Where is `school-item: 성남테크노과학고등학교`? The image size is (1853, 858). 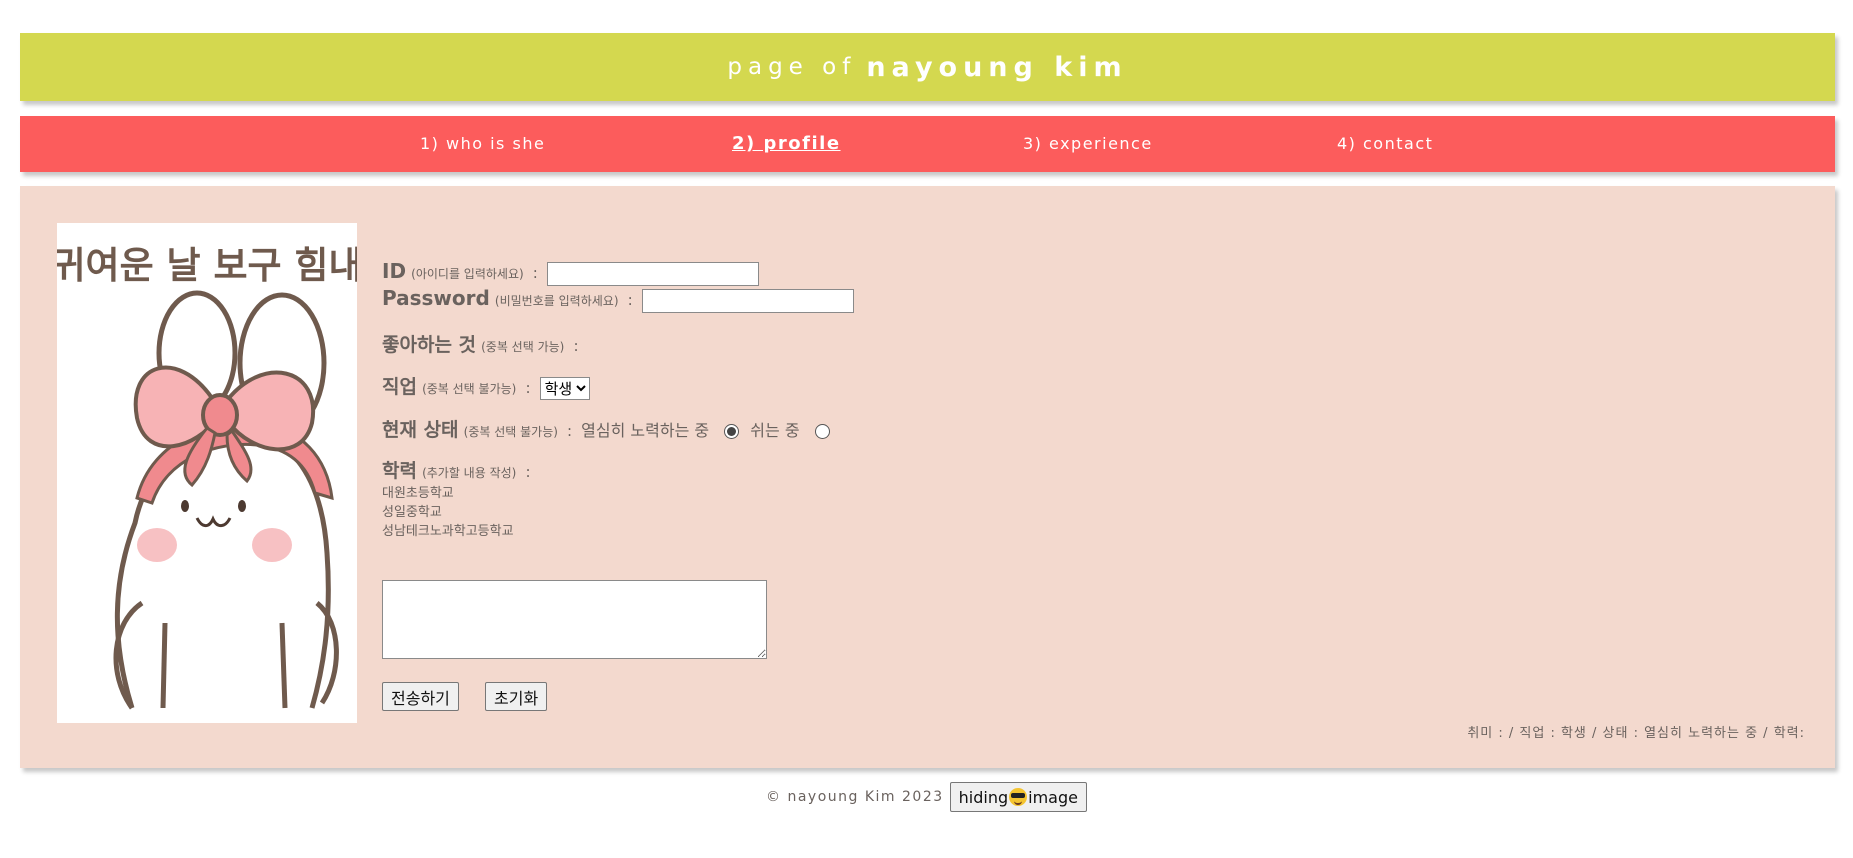
school-item: 성남테크노과학고등학교 is located at coordinates (448, 531).